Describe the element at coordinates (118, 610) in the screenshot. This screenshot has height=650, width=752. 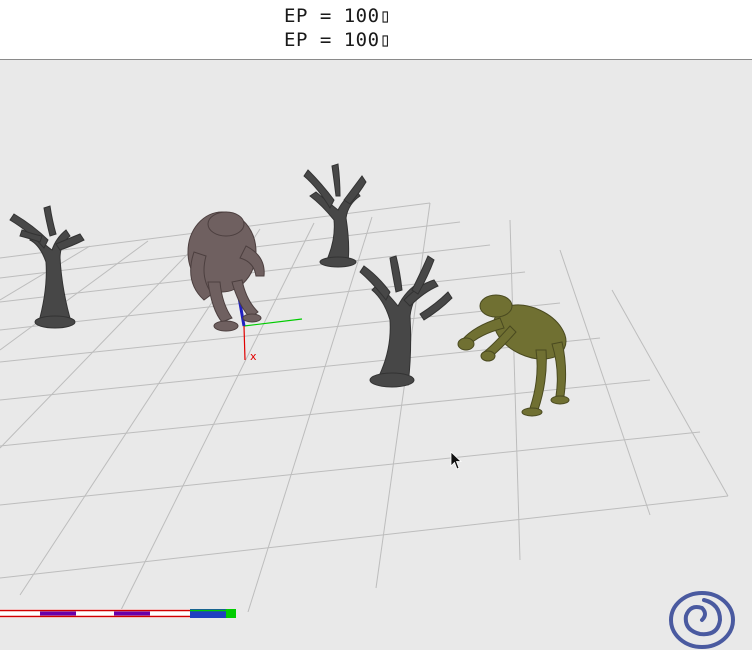
I see `status-bar` at that location.